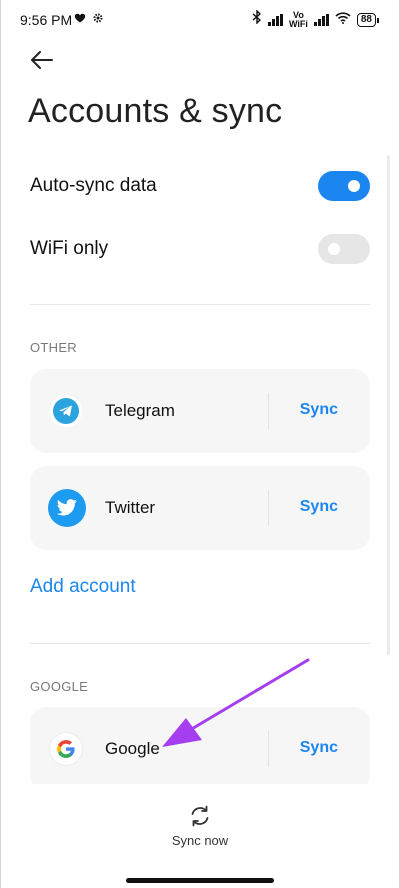 The height and width of the screenshot is (888, 400). What do you see at coordinates (236, 702) in the screenshot?
I see `annotation-arrow-icon` at bounding box center [236, 702].